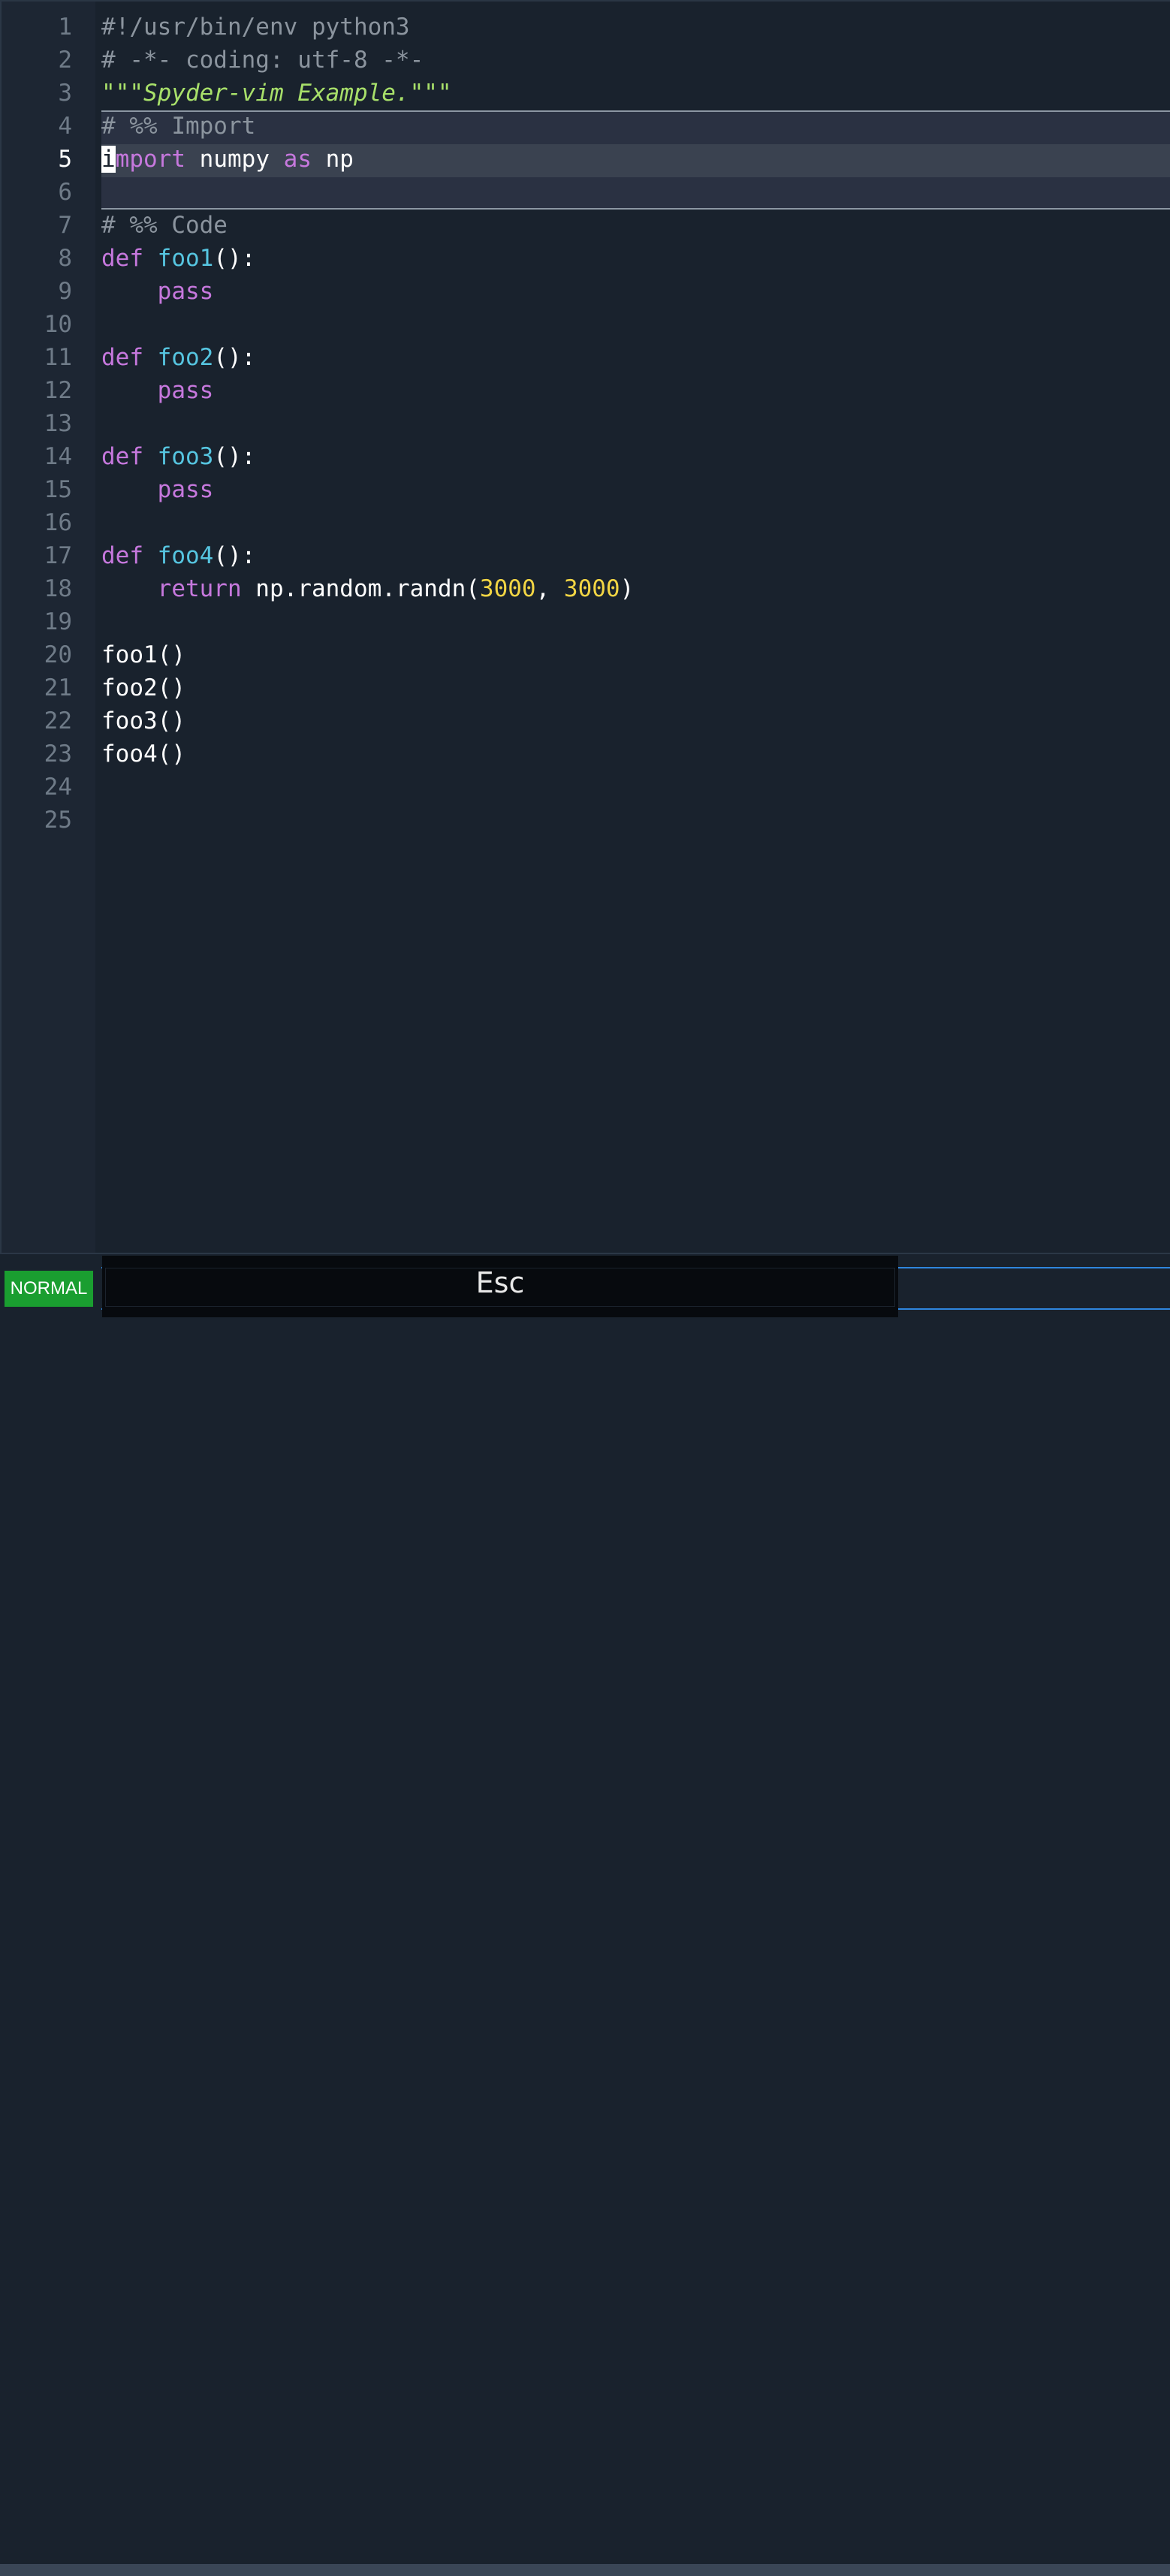  I want to click on code-line: 4 # %% Import, so click(585, 126).